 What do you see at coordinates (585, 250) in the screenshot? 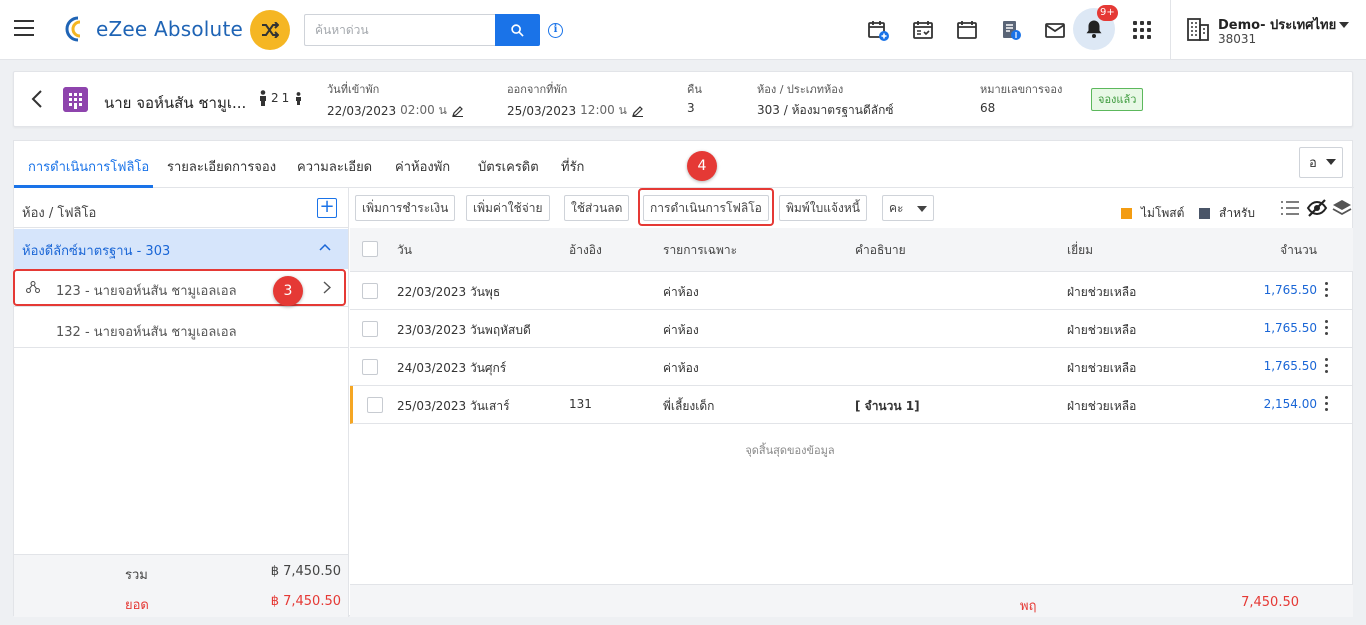
I see `col-ref: อ้างอิง` at bounding box center [585, 250].